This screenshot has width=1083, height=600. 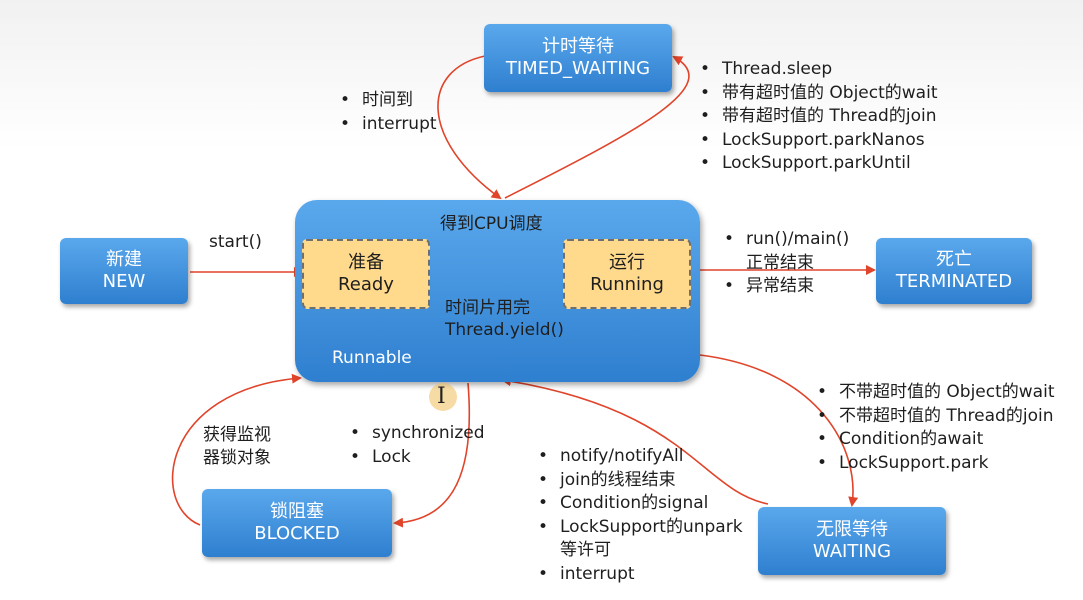 I want to click on list-item: LockSupport.parkNanos, so click(x=816, y=141).